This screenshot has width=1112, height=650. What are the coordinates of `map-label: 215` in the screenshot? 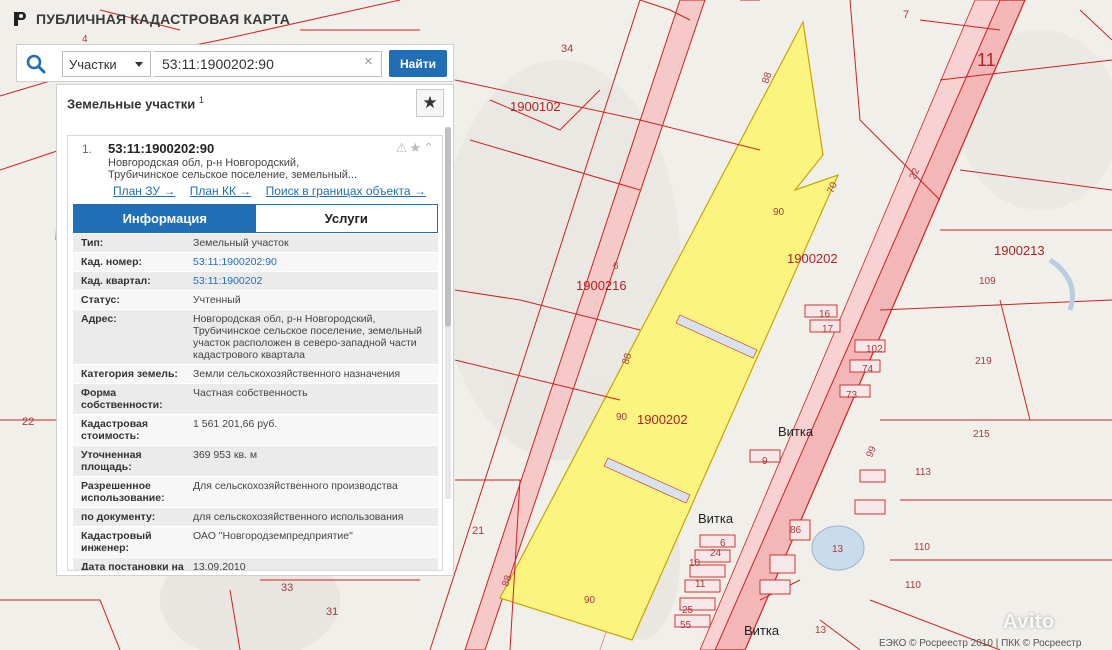 It's located at (981, 434).